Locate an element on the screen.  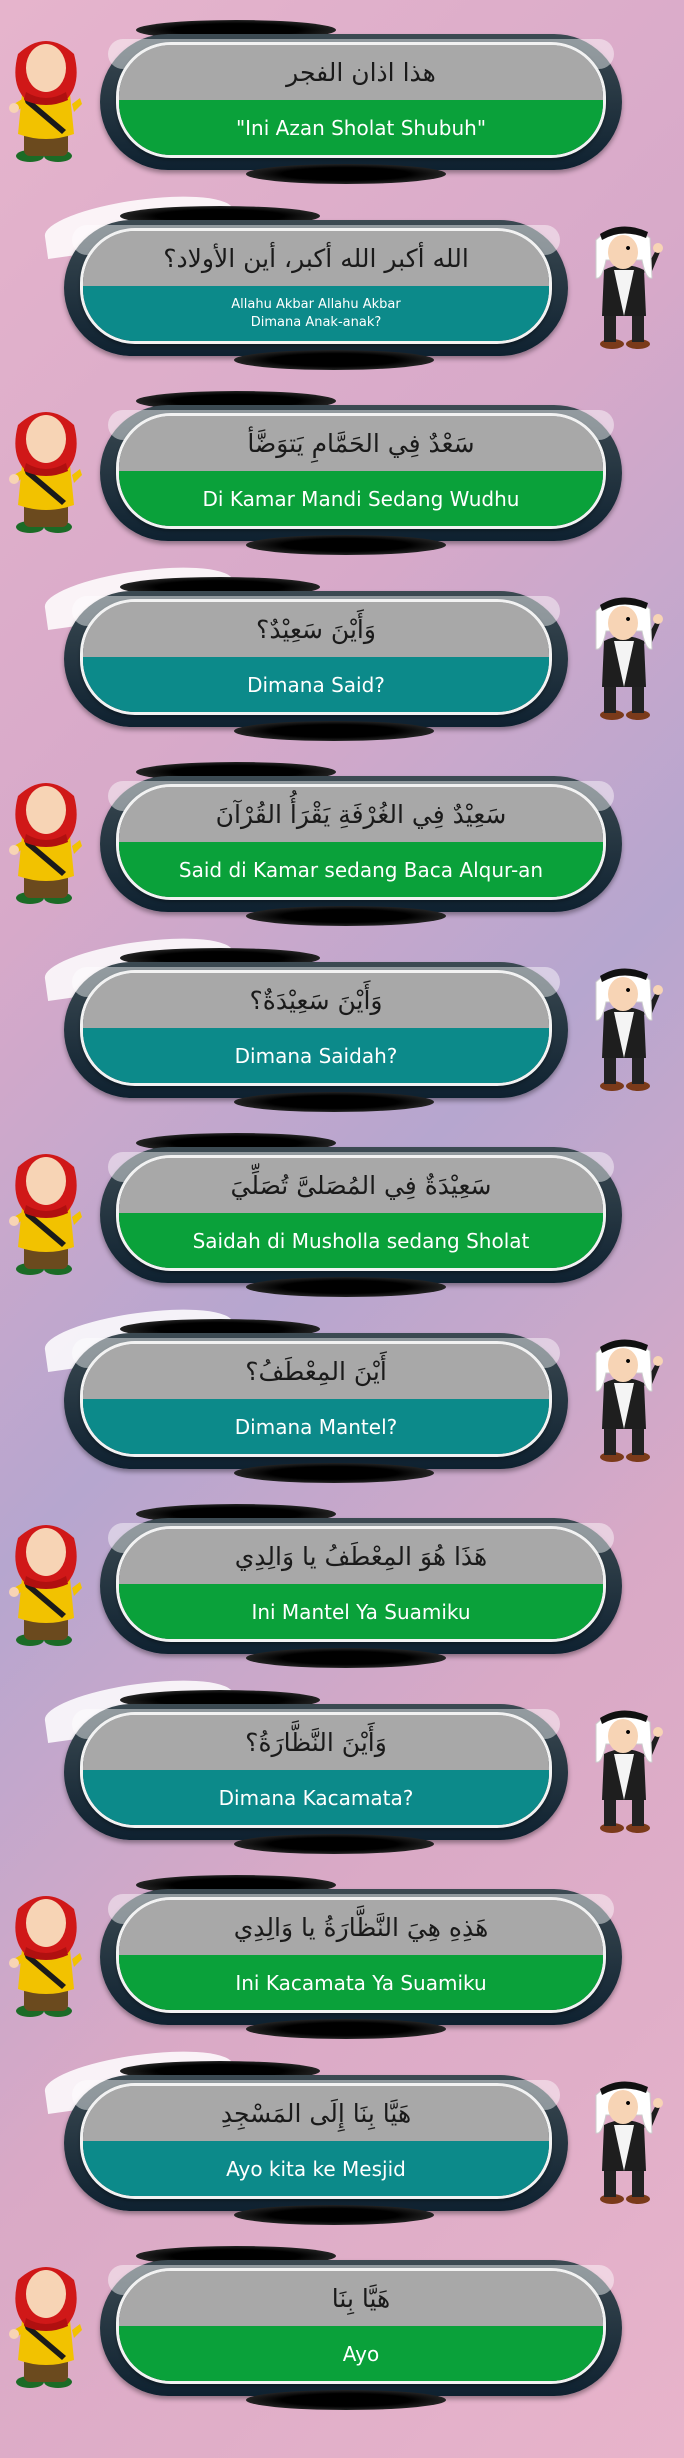
arabic-text: وَأَيْنَ سَعِيْدَةٌ؟ is located at coordinates (316, 1000).